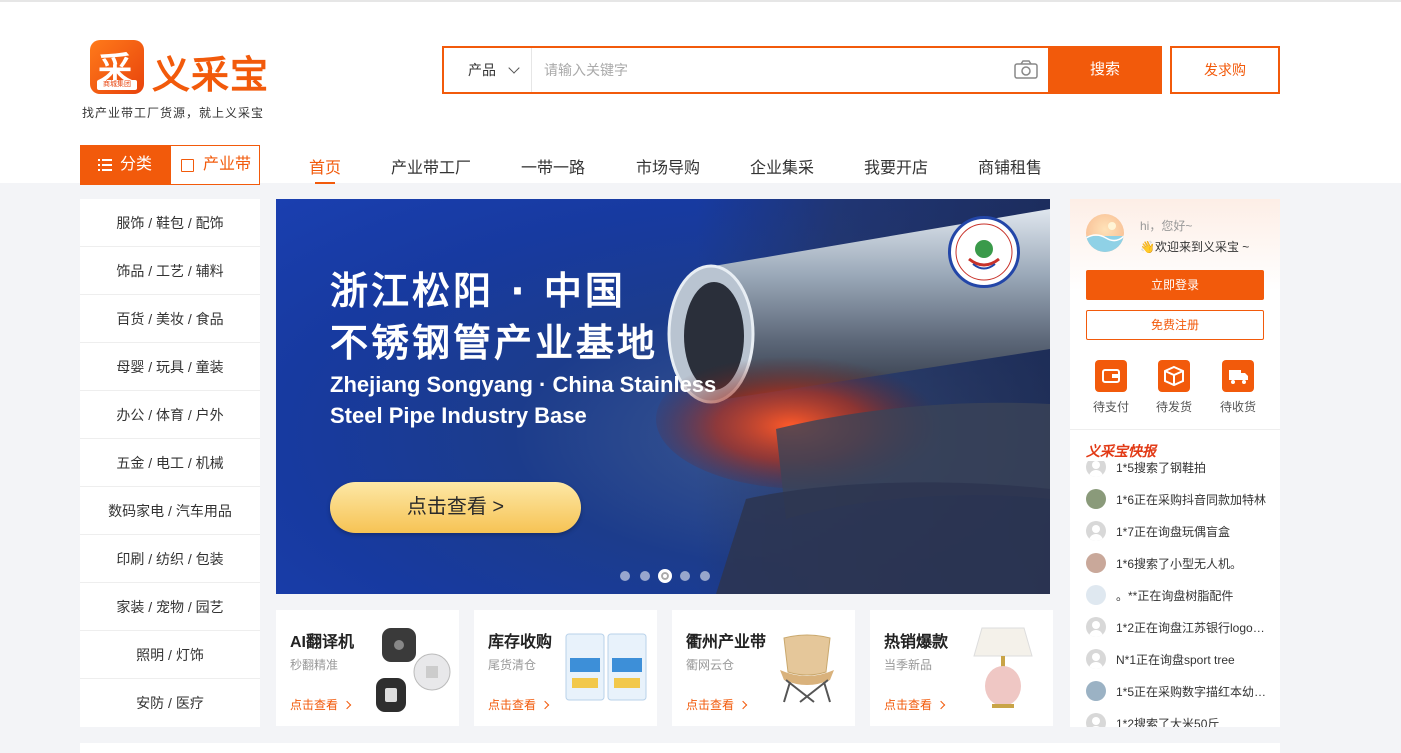  I want to click on category-link: 办公, so click(130, 415).